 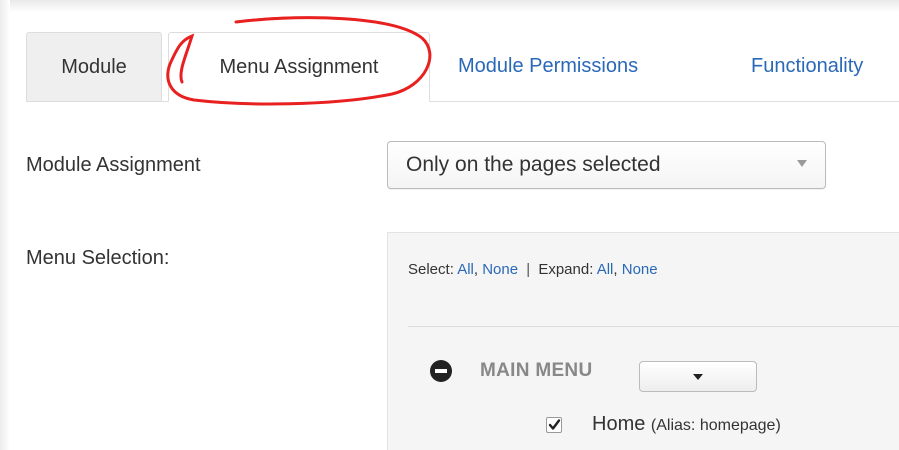 What do you see at coordinates (431, 269) in the screenshot?
I see `select-label: Select:` at bounding box center [431, 269].